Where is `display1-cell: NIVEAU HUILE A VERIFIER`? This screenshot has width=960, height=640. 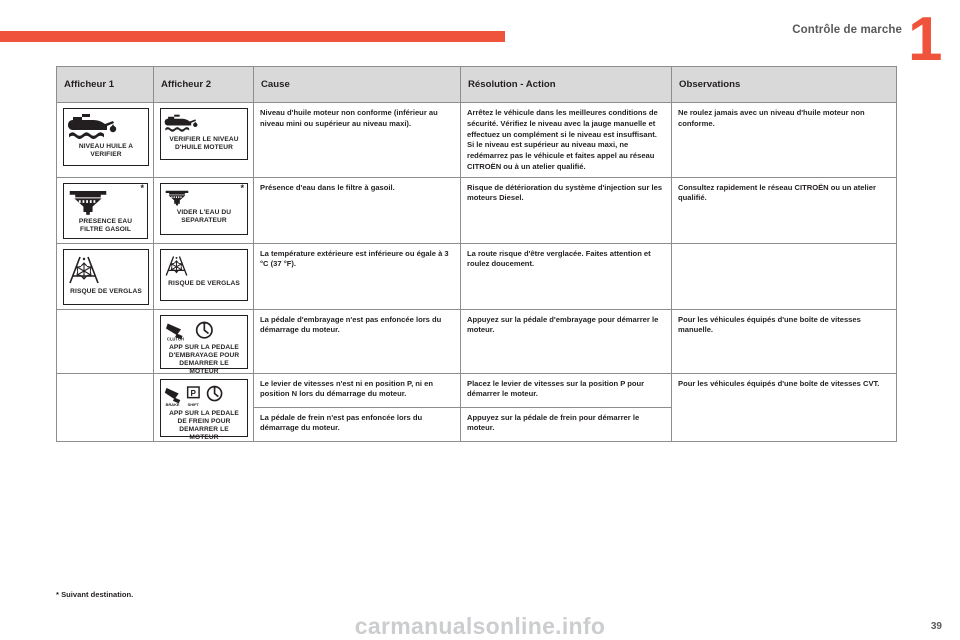 display1-cell: NIVEAU HUILE A VERIFIER is located at coordinates (105, 140).